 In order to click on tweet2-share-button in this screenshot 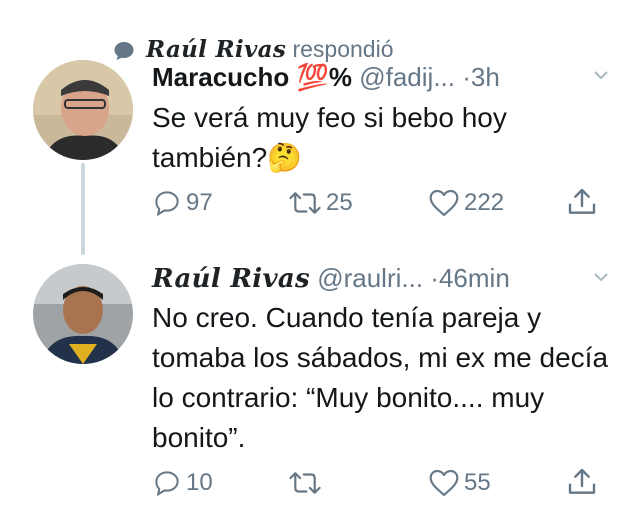, I will do `click(582, 482)`.